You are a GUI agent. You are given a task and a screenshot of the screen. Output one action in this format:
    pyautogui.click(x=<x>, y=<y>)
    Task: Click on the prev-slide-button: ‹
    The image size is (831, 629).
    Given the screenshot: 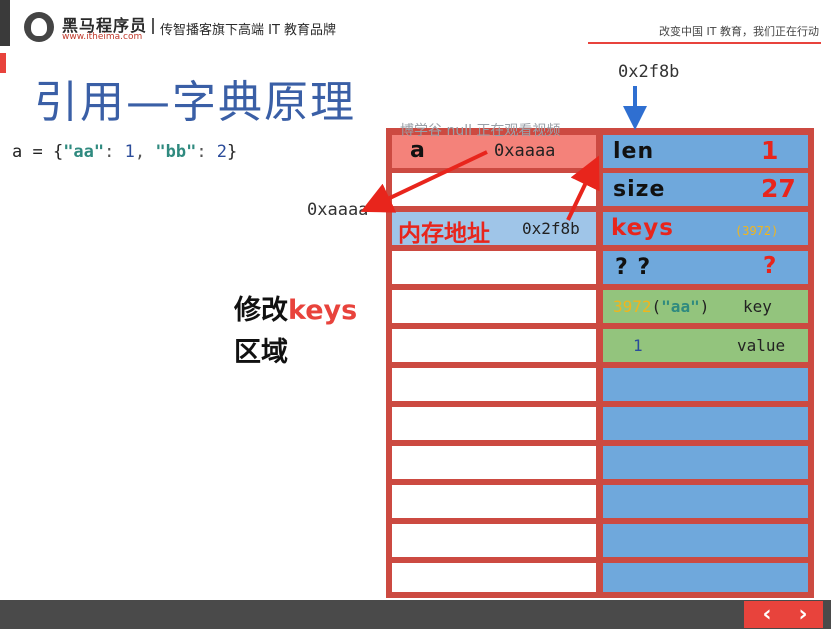 What is the action you would take?
    pyautogui.click(x=767, y=614)
    